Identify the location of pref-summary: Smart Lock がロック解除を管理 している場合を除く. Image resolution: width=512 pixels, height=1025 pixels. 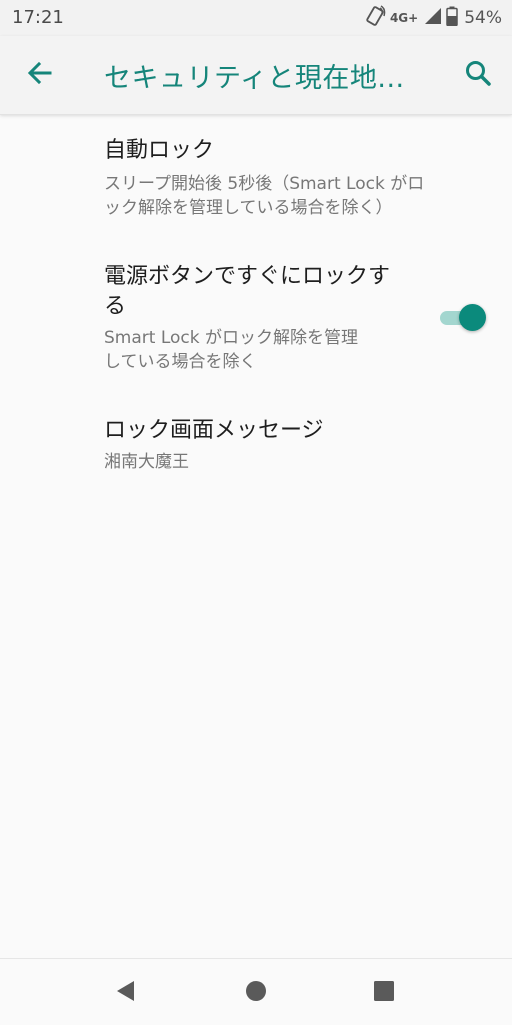
(263, 350).